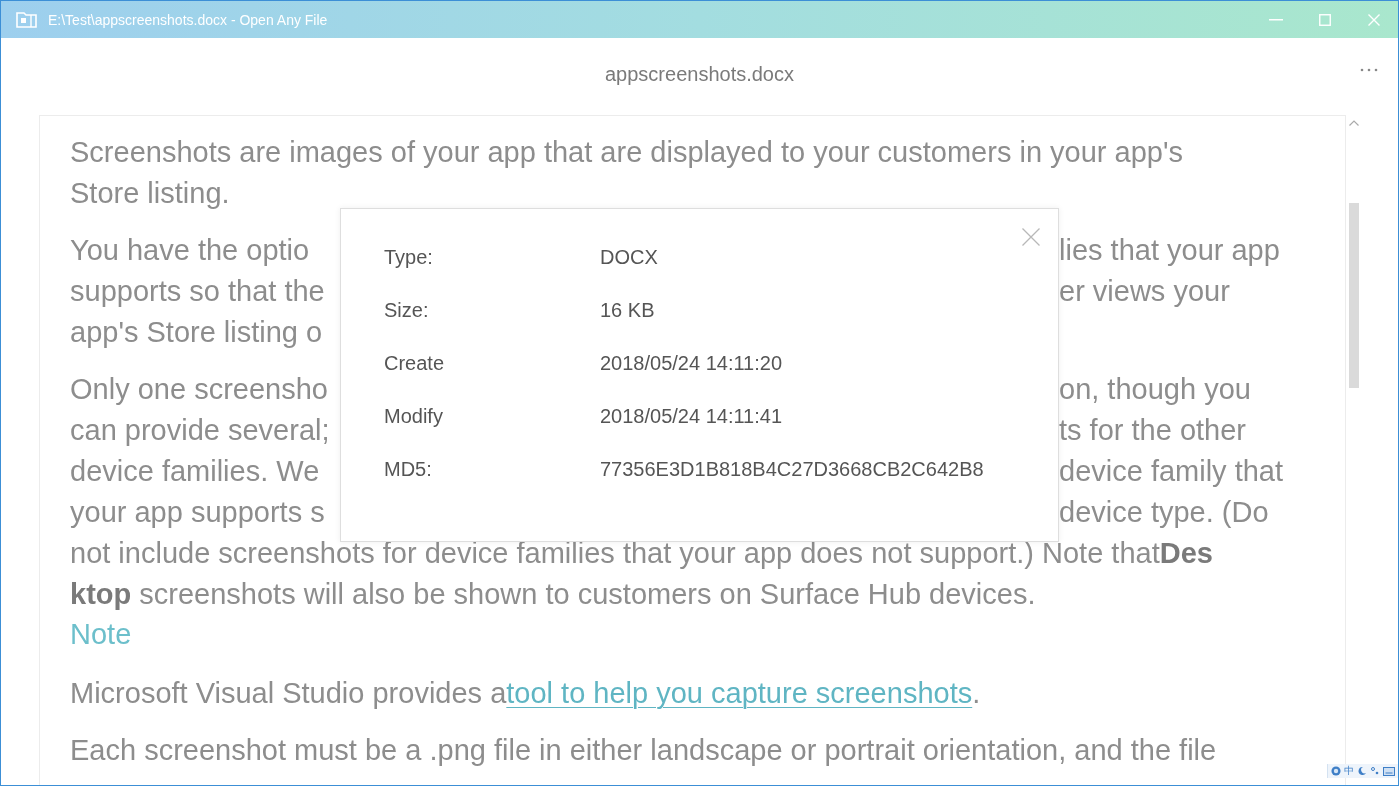 Image resolution: width=1399 pixels, height=786 pixels. What do you see at coordinates (1369, 70) in the screenshot?
I see `more-icon` at bounding box center [1369, 70].